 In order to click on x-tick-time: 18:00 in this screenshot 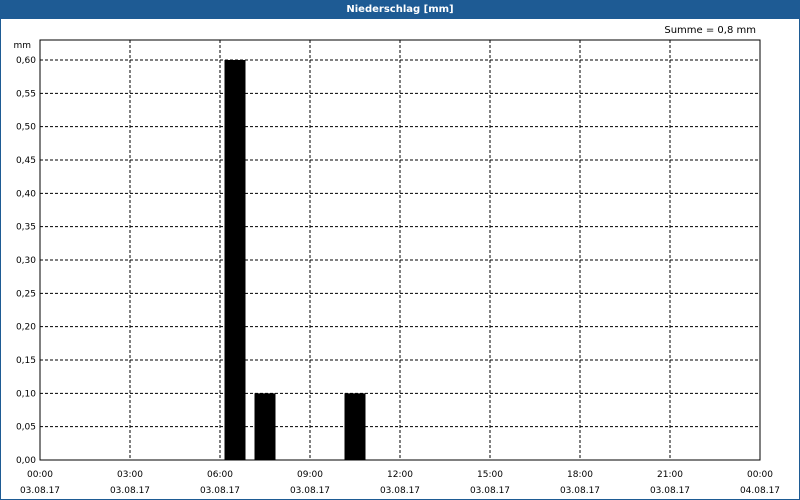, I will do `click(580, 475)`.